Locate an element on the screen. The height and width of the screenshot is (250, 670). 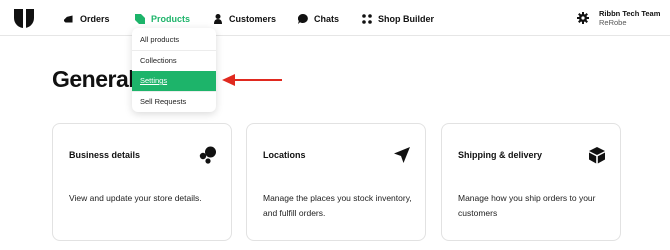
menu-item-all-products: All products is located at coordinates (174, 40).